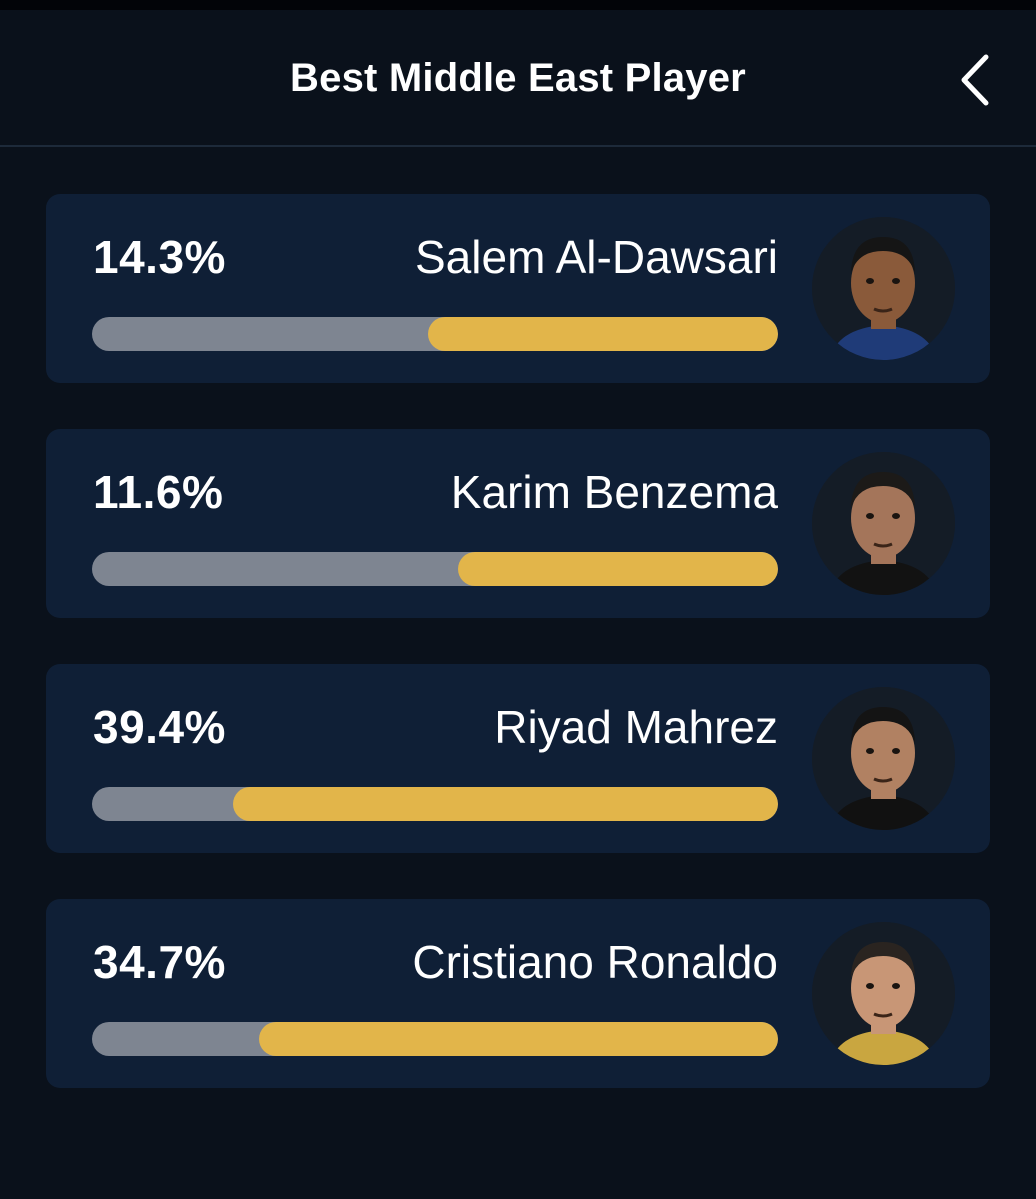 The image size is (1036, 1199). Describe the element at coordinates (595, 962) in the screenshot. I see `player-name: Cristiano Ronaldo` at that location.